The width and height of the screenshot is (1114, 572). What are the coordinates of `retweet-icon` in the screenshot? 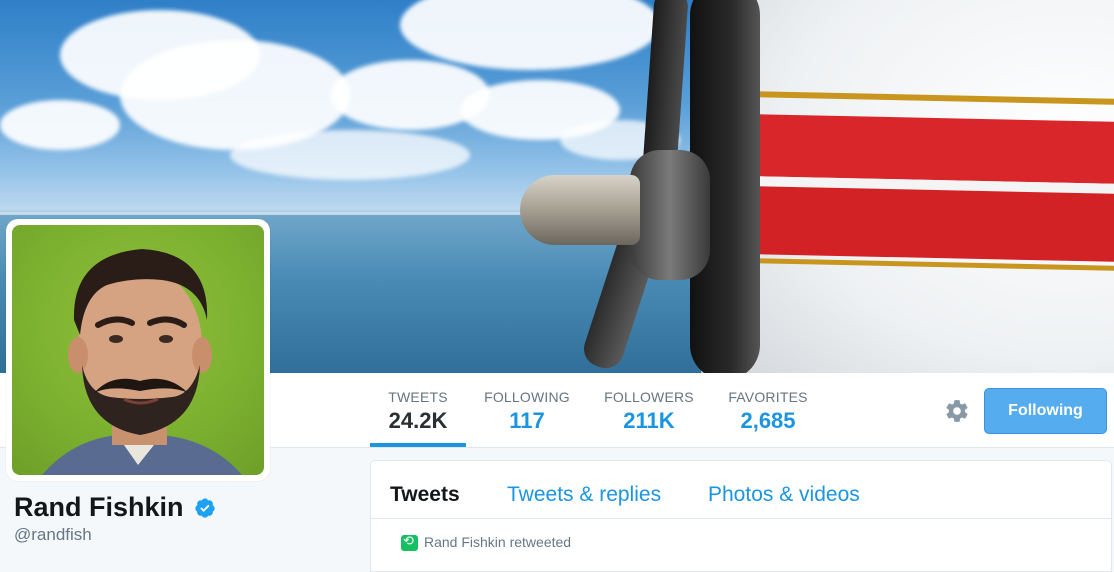 It's located at (409, 543).